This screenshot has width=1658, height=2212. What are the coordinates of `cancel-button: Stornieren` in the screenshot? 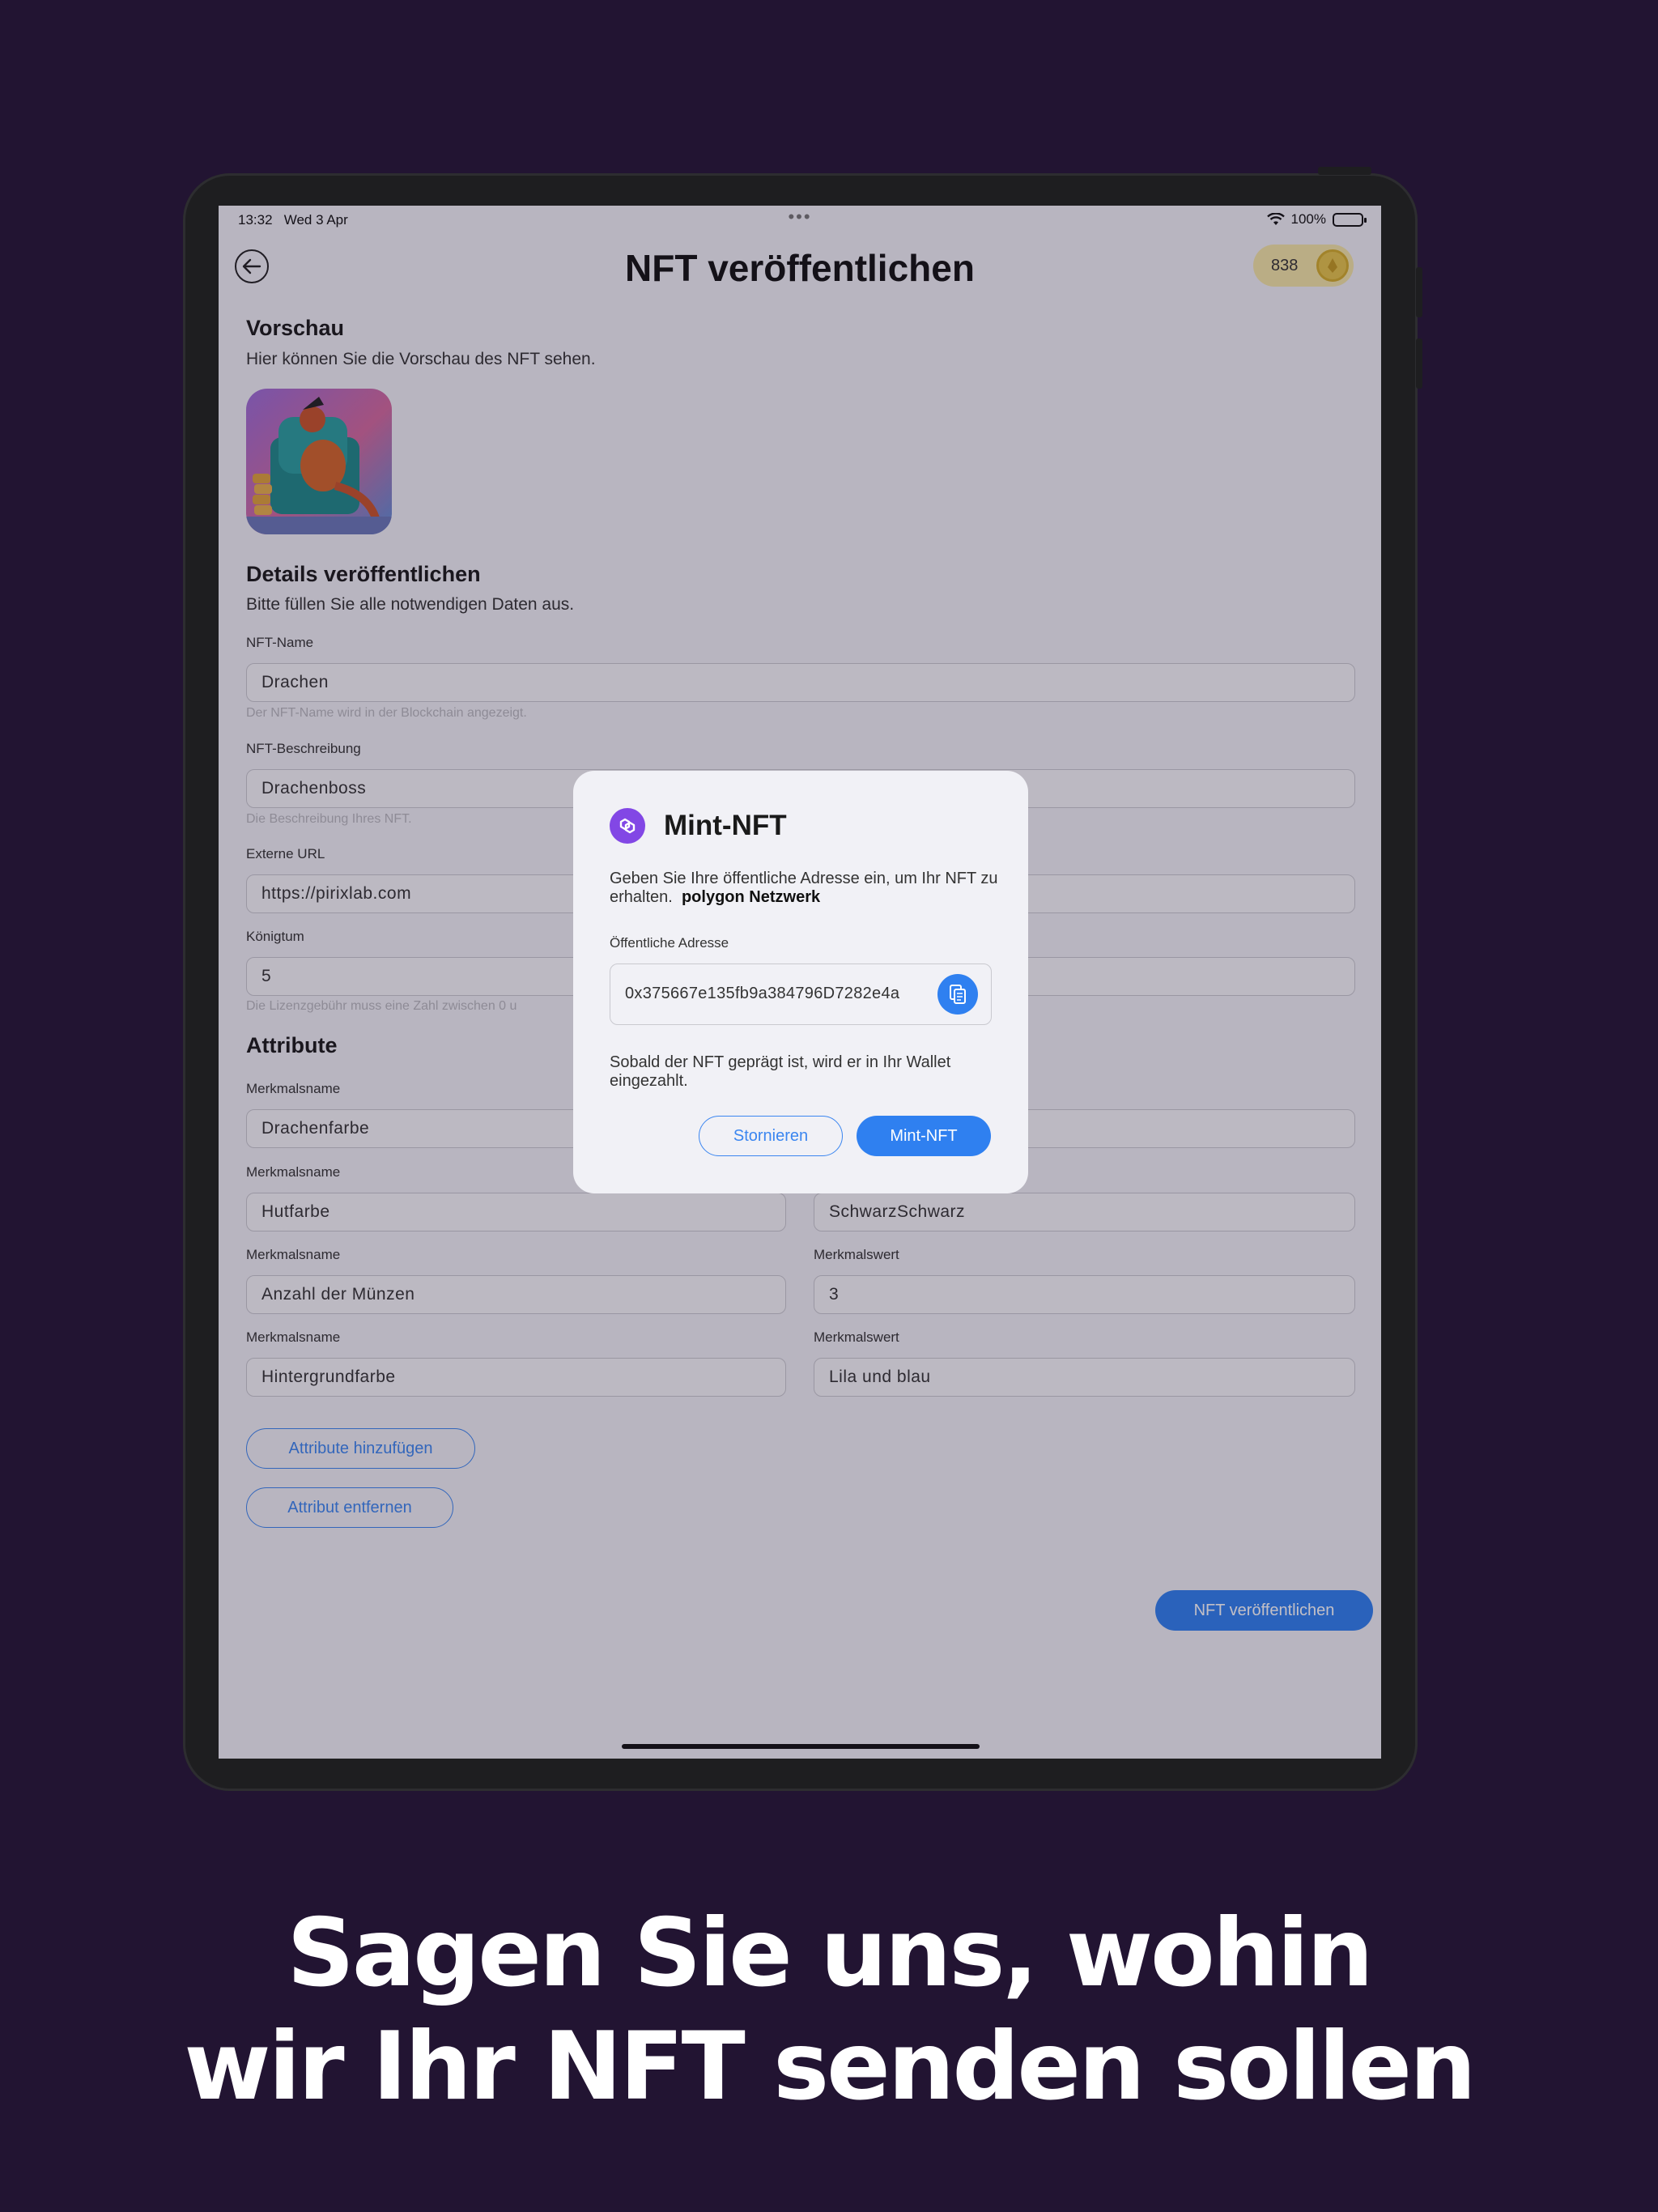 It's located at (771, 1136).